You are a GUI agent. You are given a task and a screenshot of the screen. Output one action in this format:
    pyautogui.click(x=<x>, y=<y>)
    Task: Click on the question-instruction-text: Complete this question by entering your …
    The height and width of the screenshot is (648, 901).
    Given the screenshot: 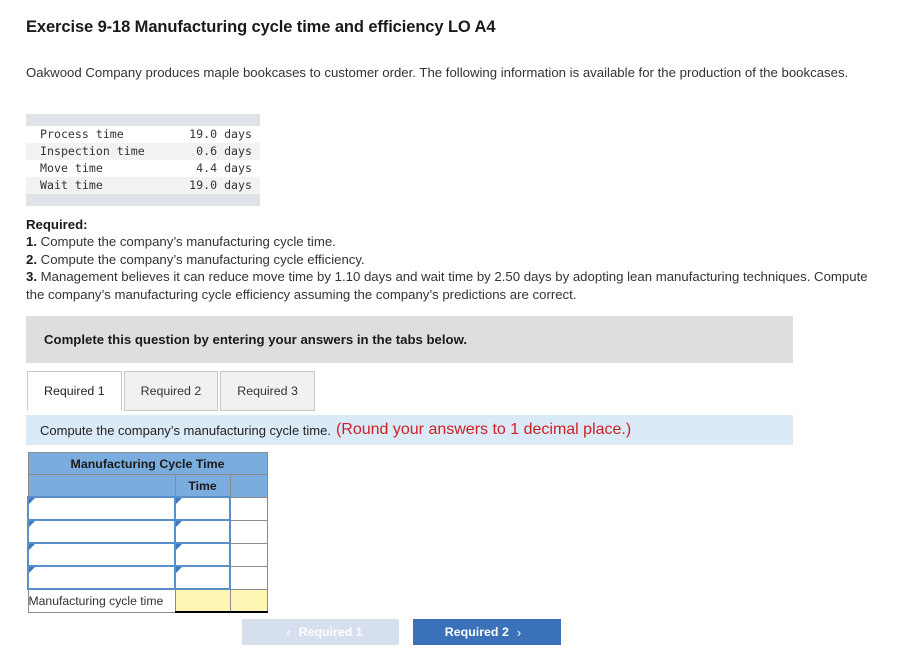 What is the action you would take?
    pyautogui.click(x=256, y=339)
    